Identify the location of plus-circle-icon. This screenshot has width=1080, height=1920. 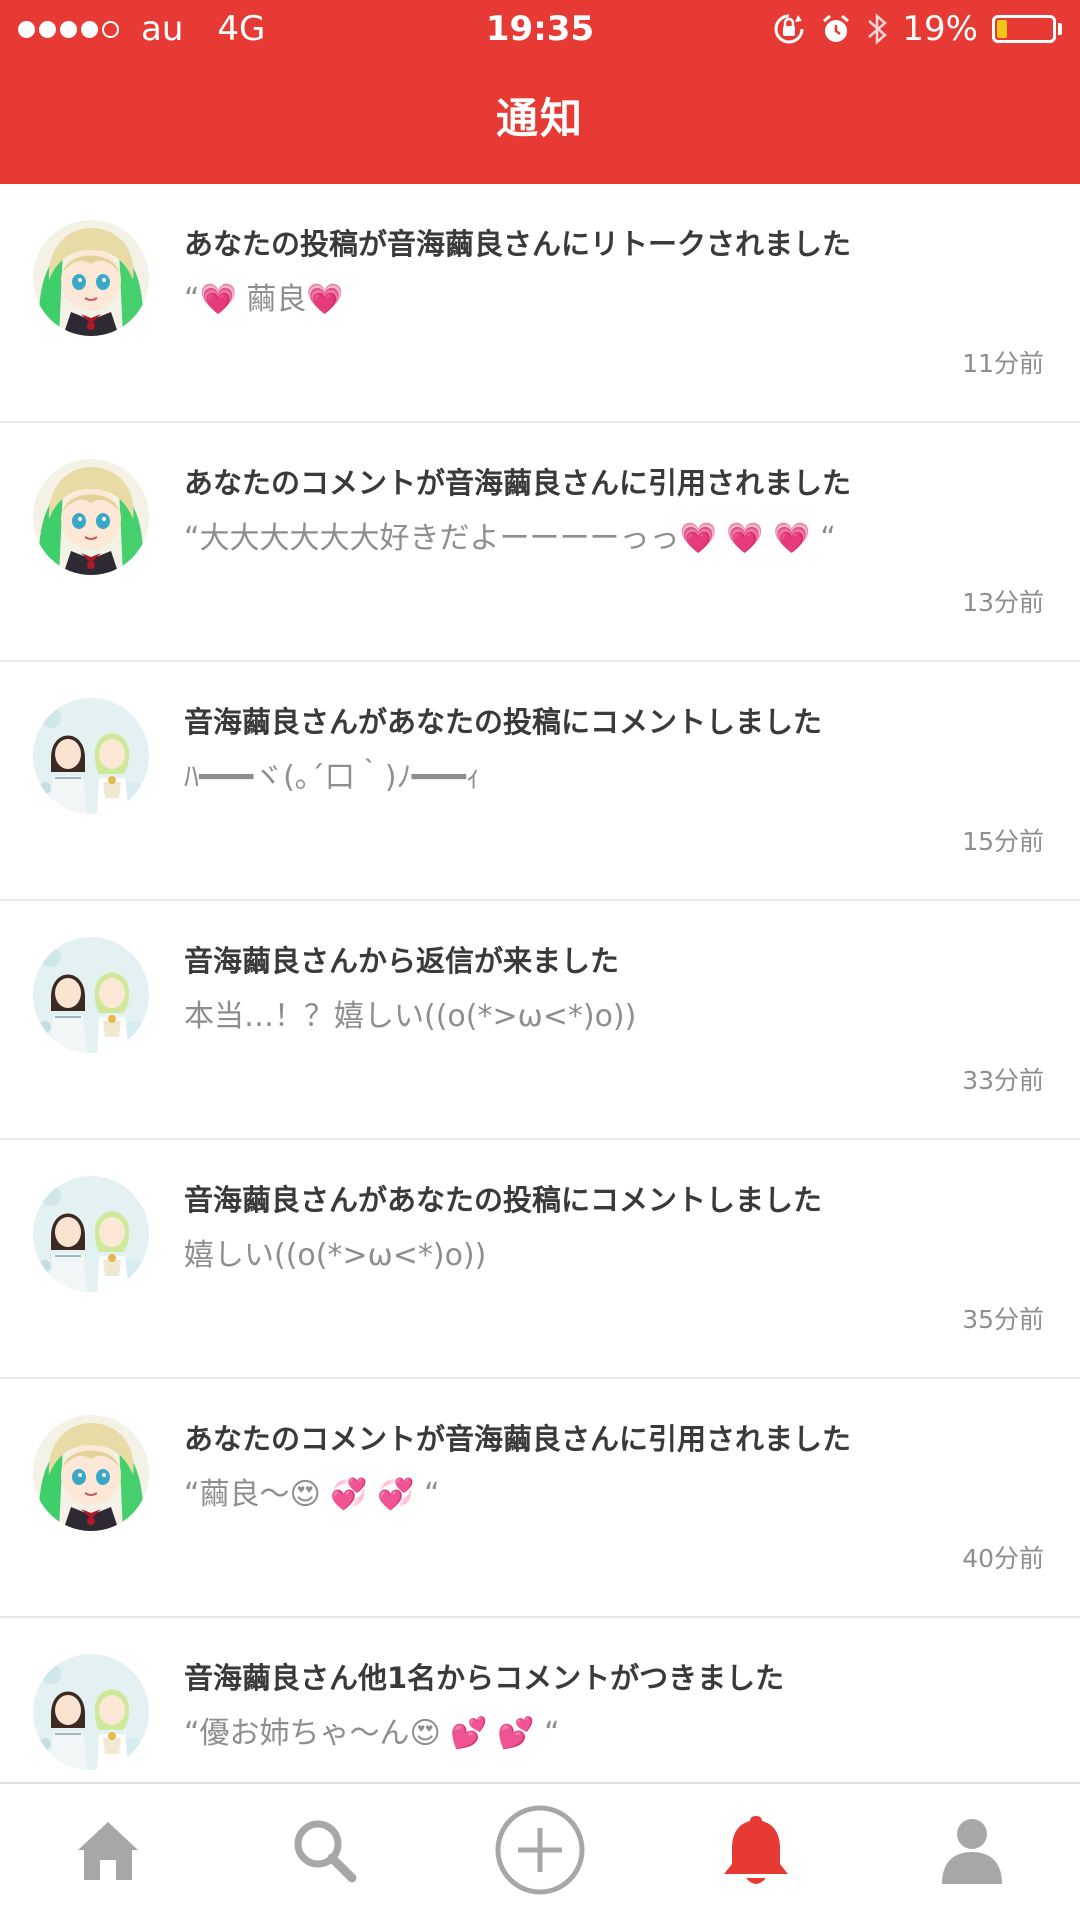
(540, 1852).